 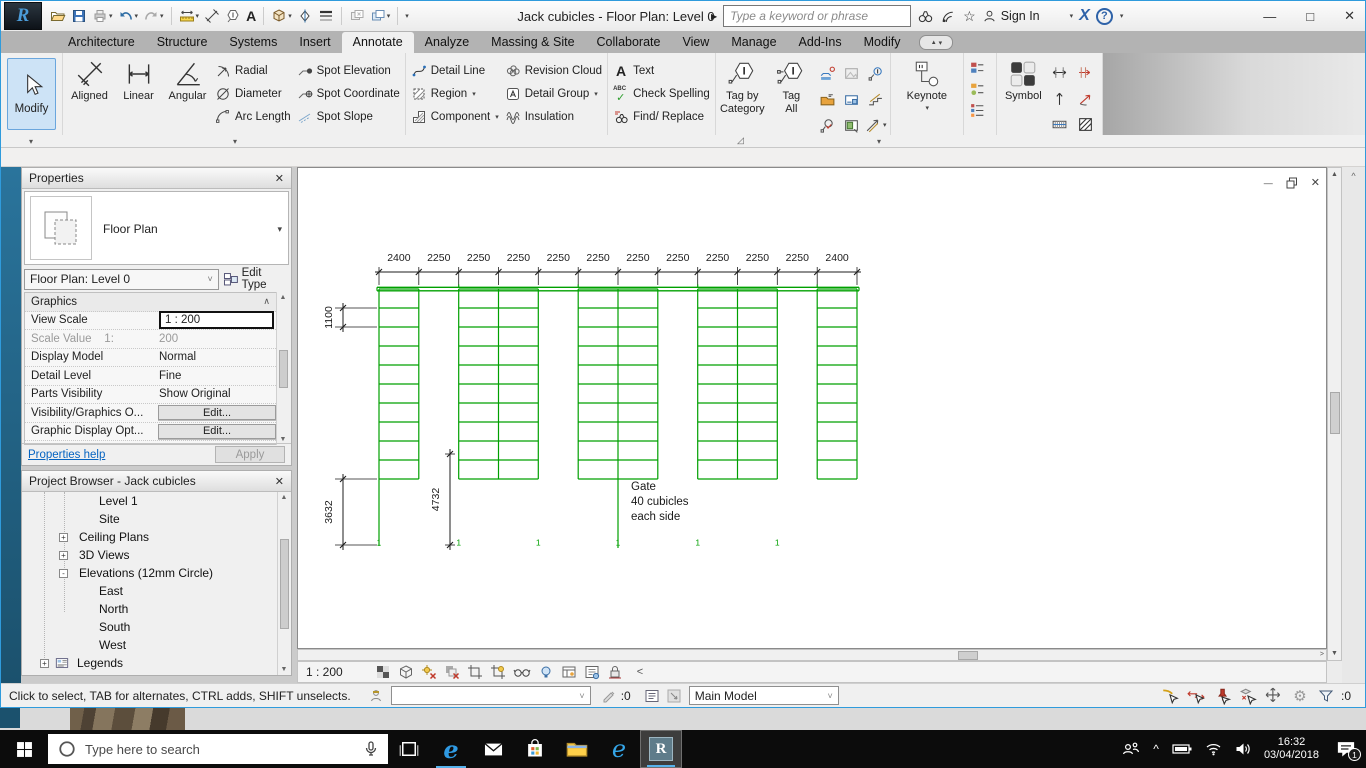 I want to click on undo-button: ▾, so click(x=128, y=16).